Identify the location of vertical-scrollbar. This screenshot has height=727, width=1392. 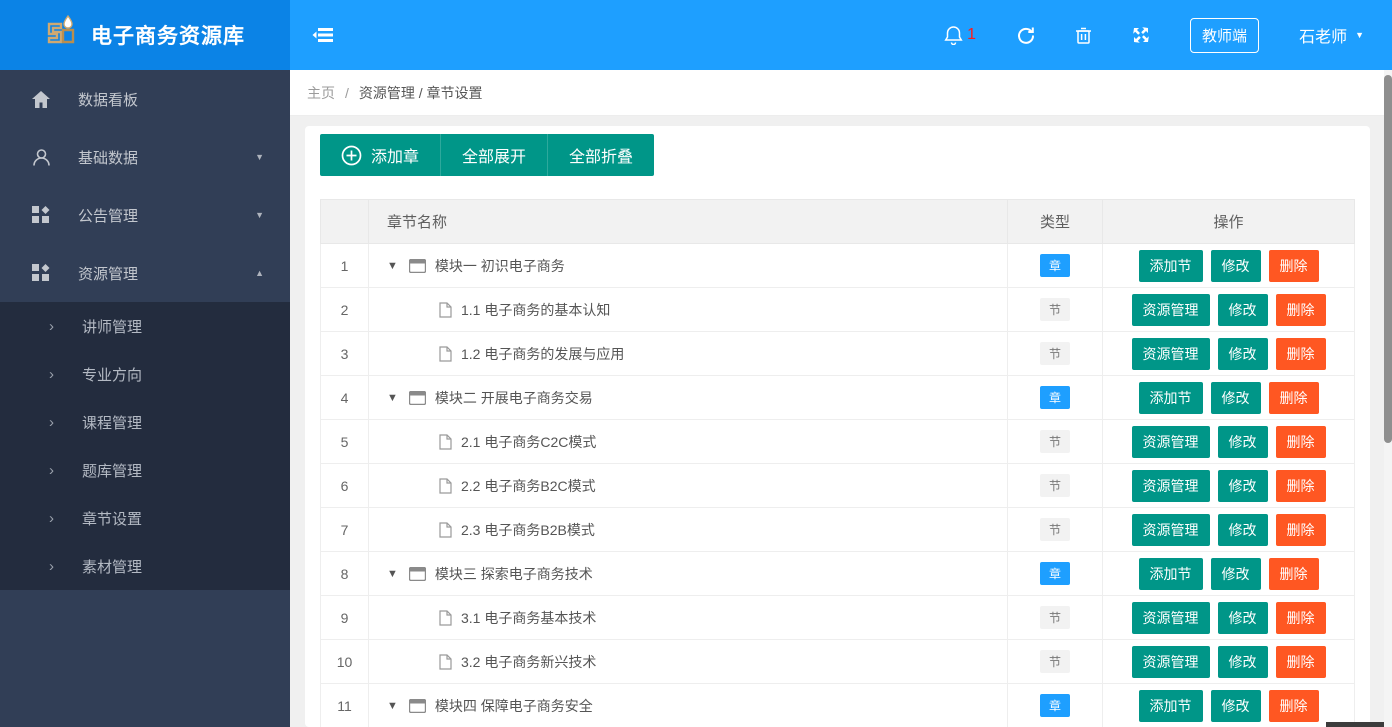
(1388, 398).